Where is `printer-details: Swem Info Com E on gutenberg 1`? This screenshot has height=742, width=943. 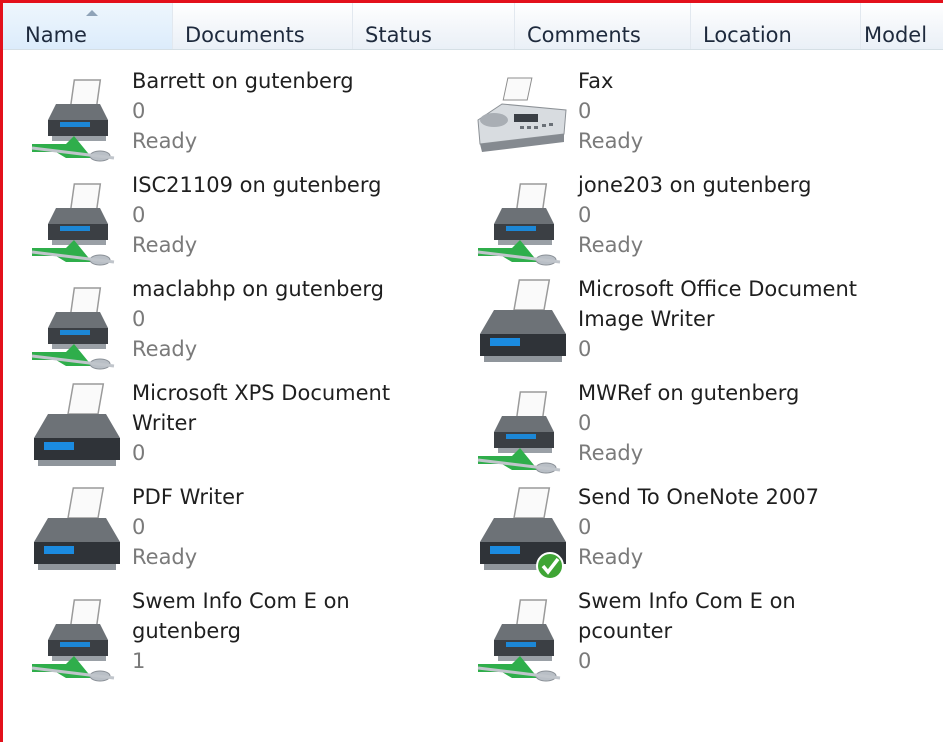
printer-details: Swem Info Com E on gutenberg 1 is located at coordinates (297, 631).